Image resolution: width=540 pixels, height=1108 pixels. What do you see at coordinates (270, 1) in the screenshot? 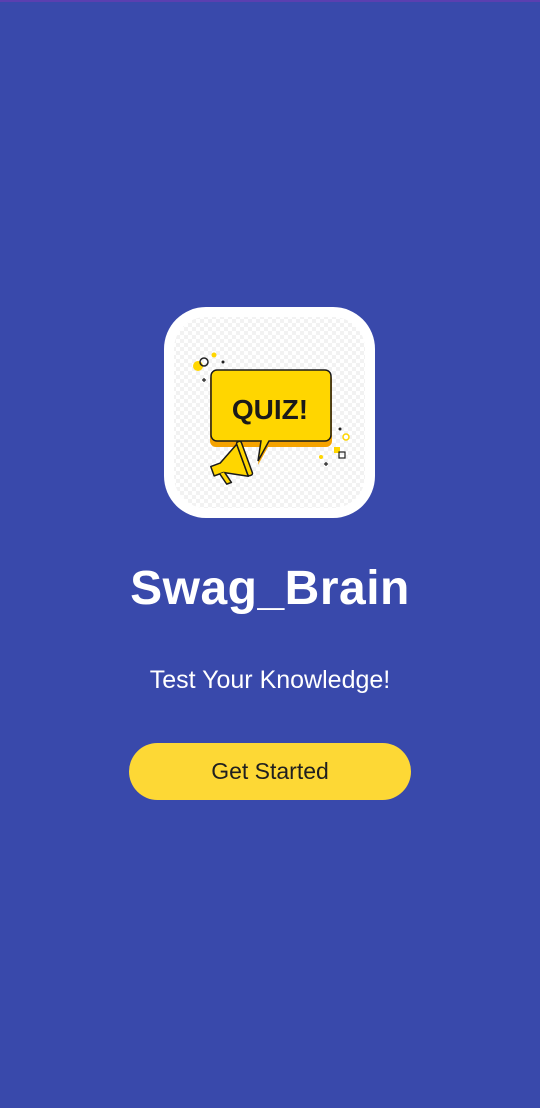
I see `status-bar-line` at bounding box center [270, 1].